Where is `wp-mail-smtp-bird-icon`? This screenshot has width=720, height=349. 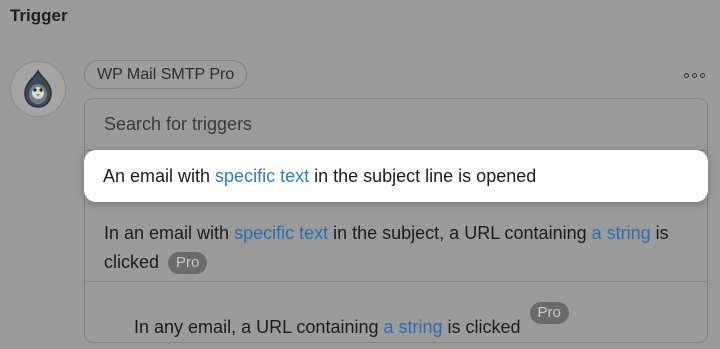 wp-mail-smtp-bird-icon is located at coordinates (38, 88).